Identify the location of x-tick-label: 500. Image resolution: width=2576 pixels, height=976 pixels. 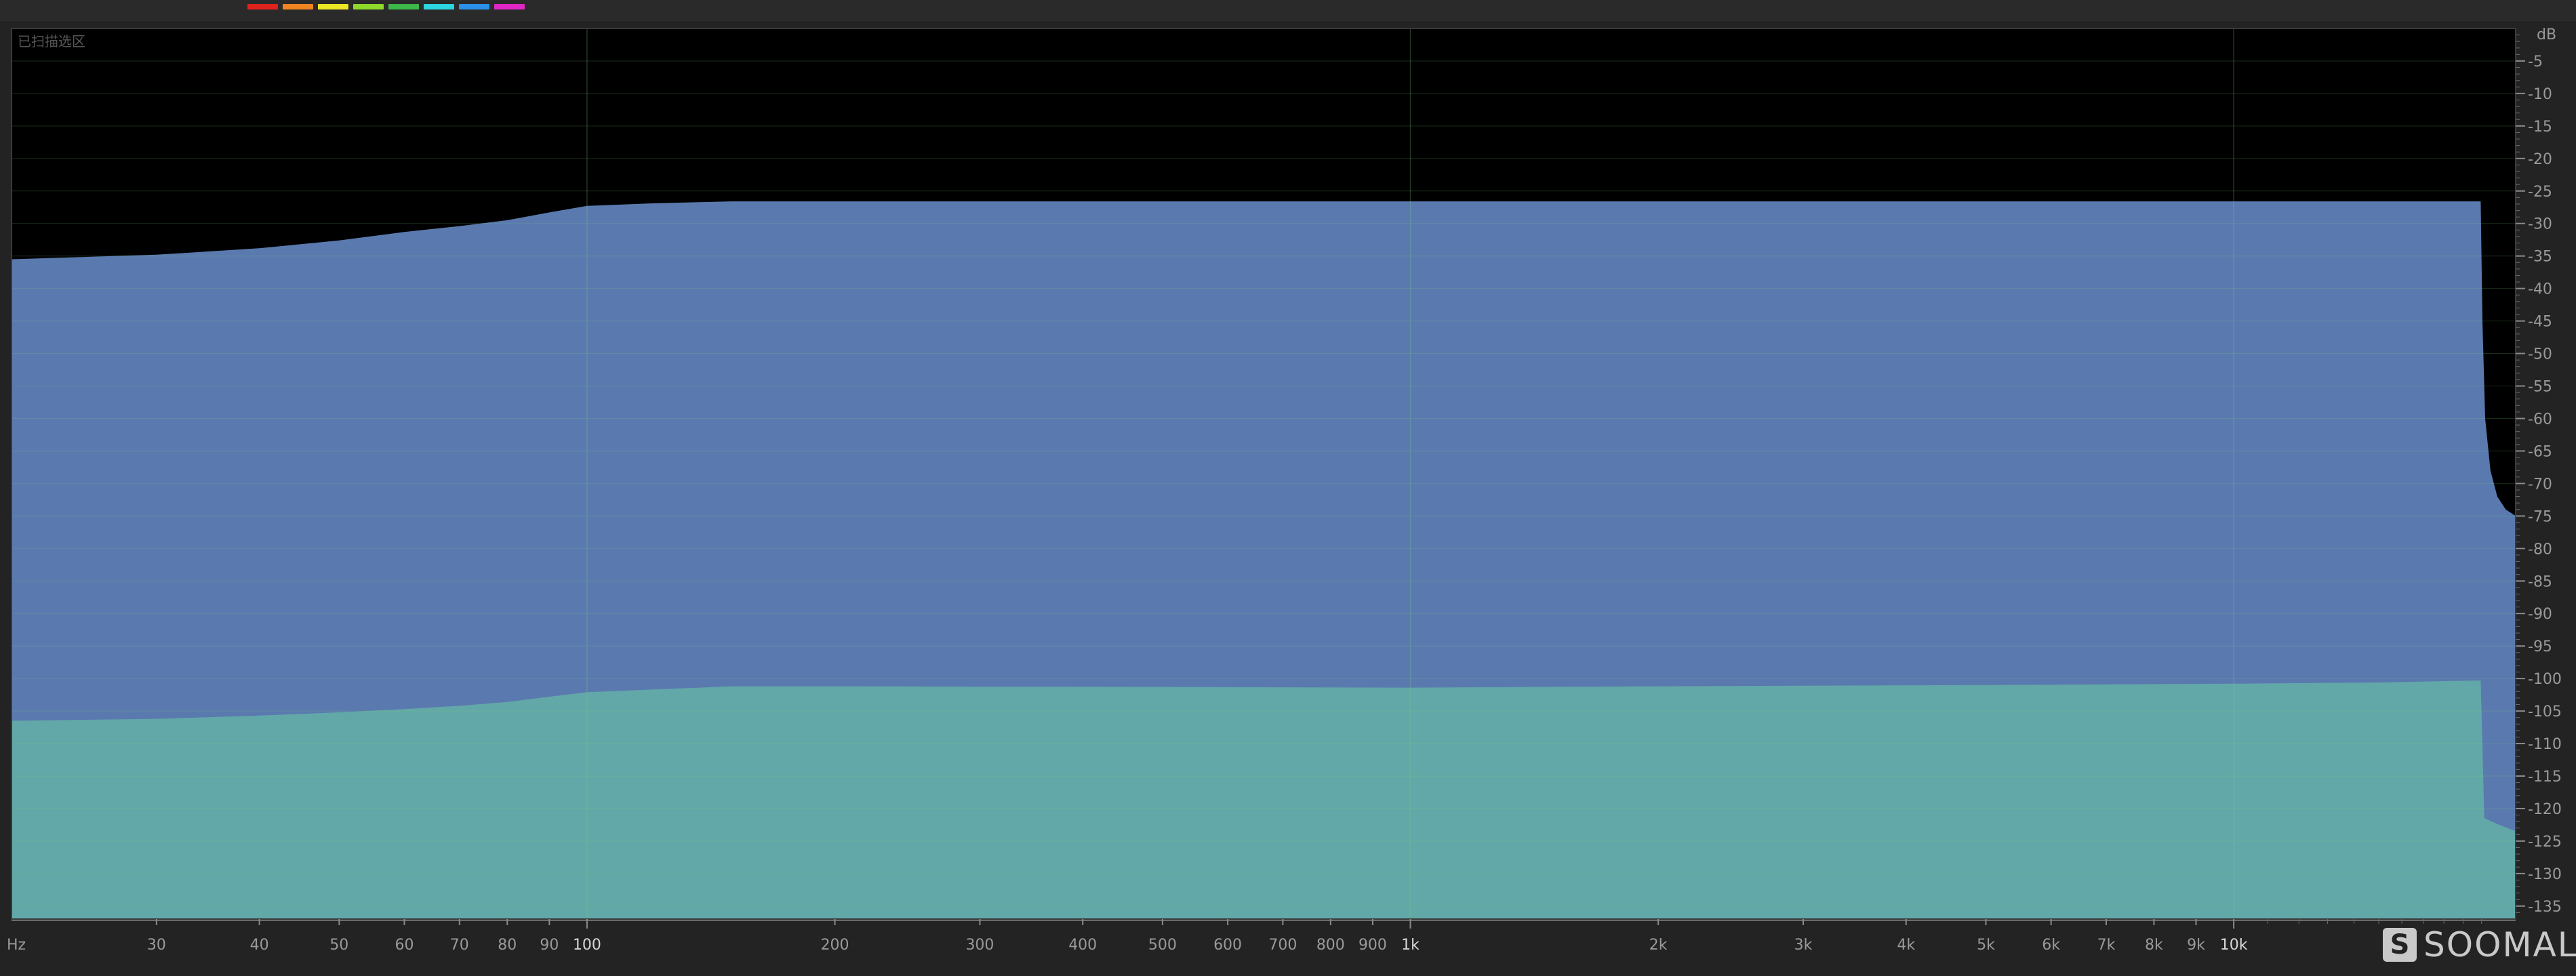
(1162, 945).